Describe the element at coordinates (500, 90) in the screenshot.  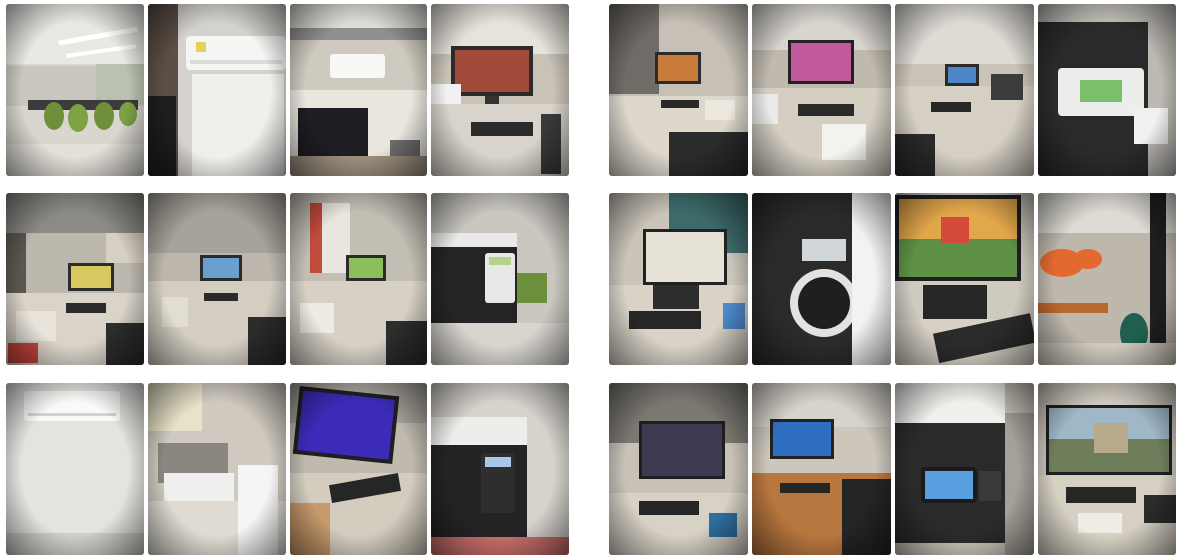
I see `photo-desk-with-monitor-and-printer` at that location.